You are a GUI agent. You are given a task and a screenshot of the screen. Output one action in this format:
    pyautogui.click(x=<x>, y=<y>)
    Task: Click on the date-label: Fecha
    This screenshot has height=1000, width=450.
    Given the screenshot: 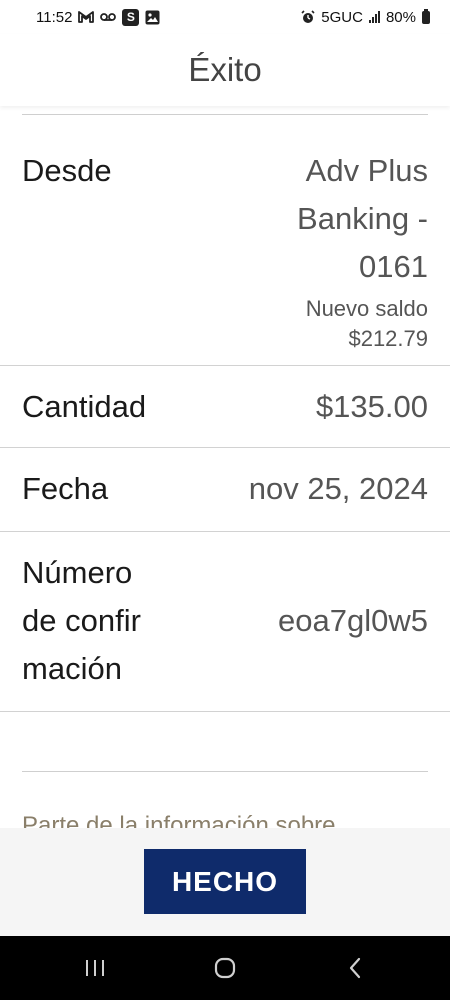 What is the action you would take?
    pyautogui.click(x=65, y=488)
    